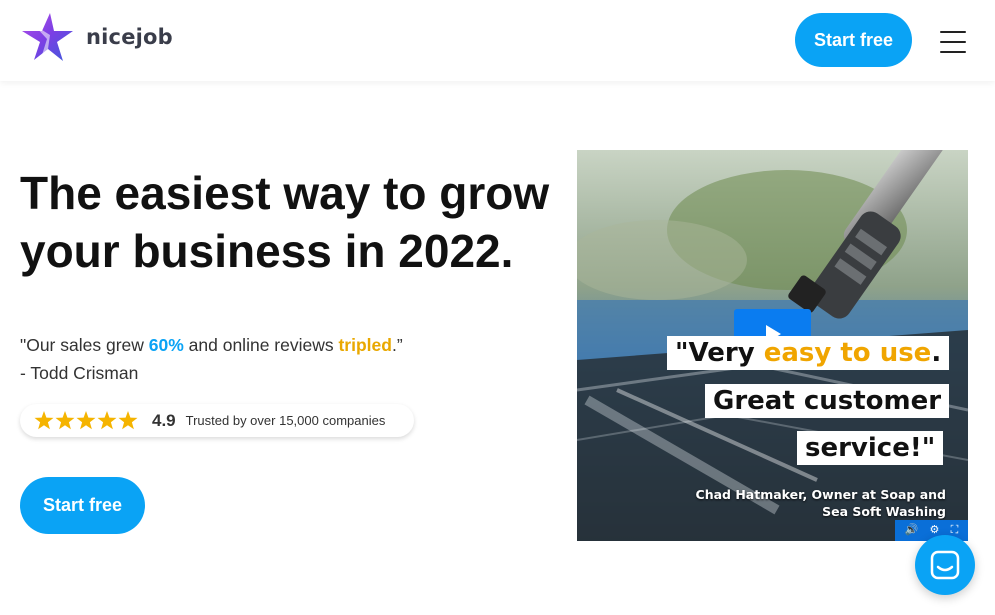  I want to click on trusted-text: Trusted by over 15,000 companies, so click(285, 420).